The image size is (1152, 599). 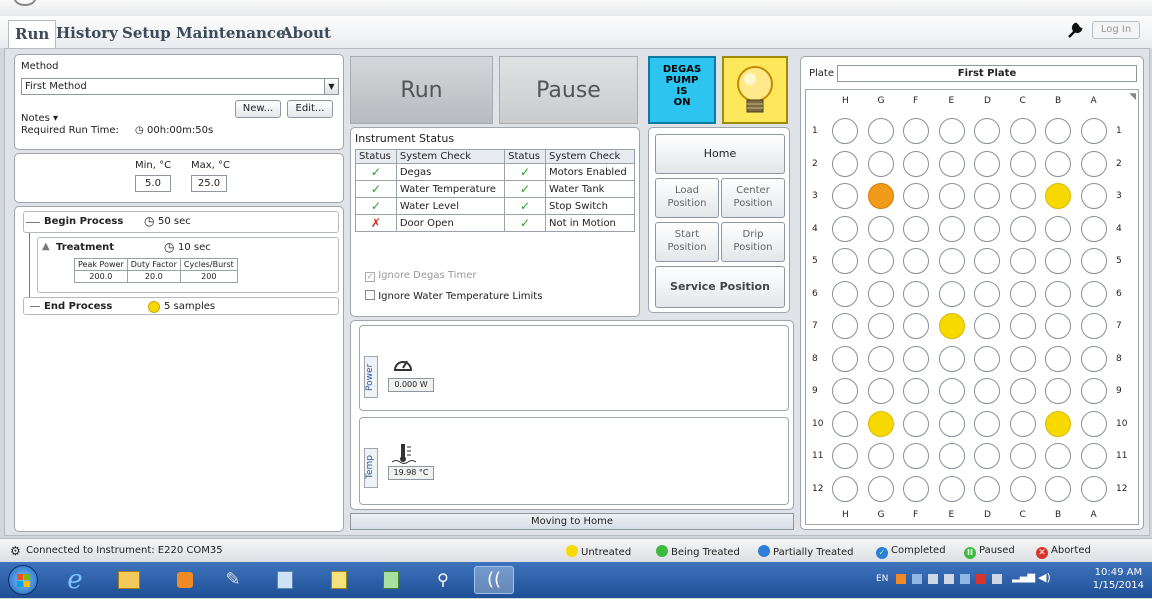 I want to click on well-D3, so click(x=987, y=196).